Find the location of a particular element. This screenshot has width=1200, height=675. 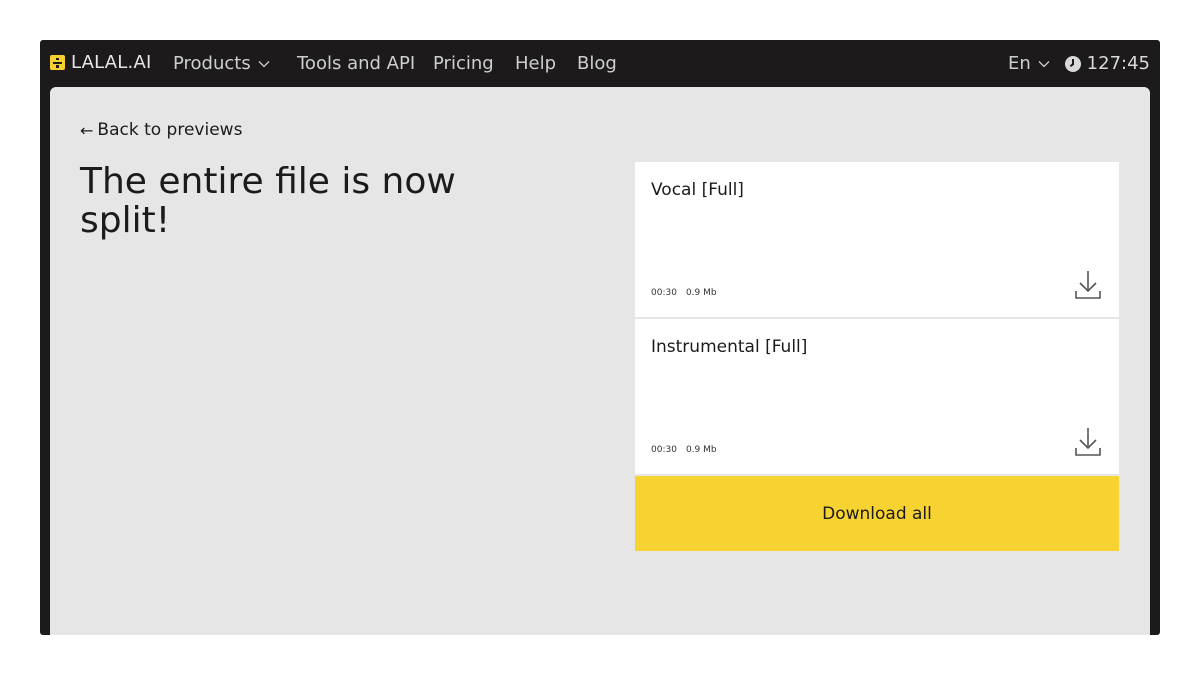

logo: LALAL.AI is located at coordinates (100, 62).